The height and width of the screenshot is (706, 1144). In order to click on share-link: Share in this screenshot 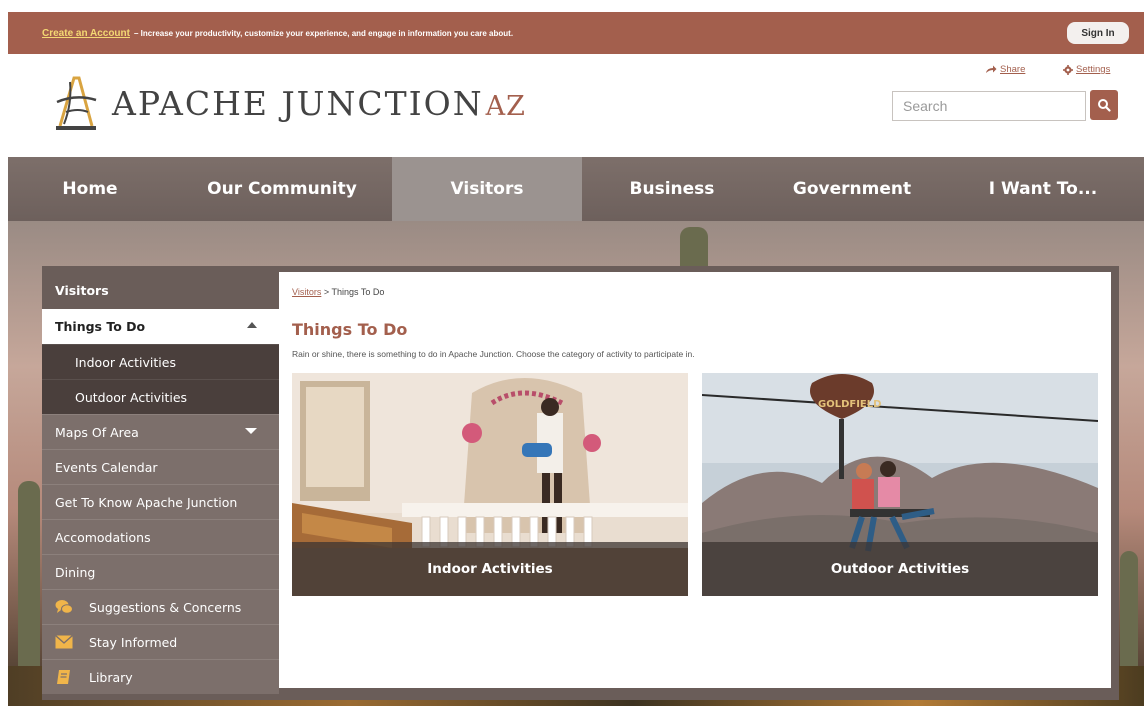, I will do `click(1005, 69)`.